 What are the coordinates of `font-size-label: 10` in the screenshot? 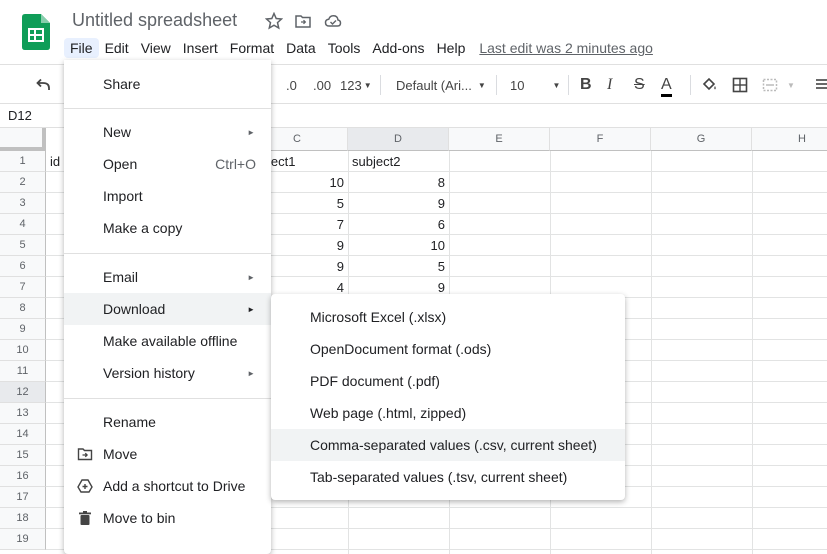 It's located at (517, 85).